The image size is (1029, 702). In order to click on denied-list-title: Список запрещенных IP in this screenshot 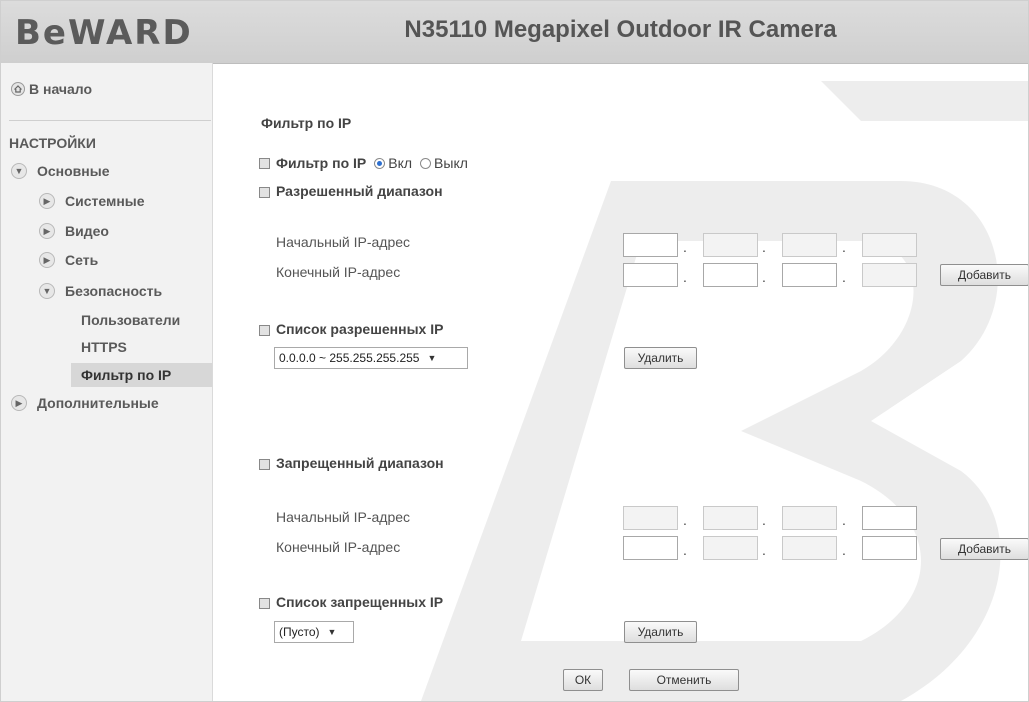, I will do `click(351, 602)`.